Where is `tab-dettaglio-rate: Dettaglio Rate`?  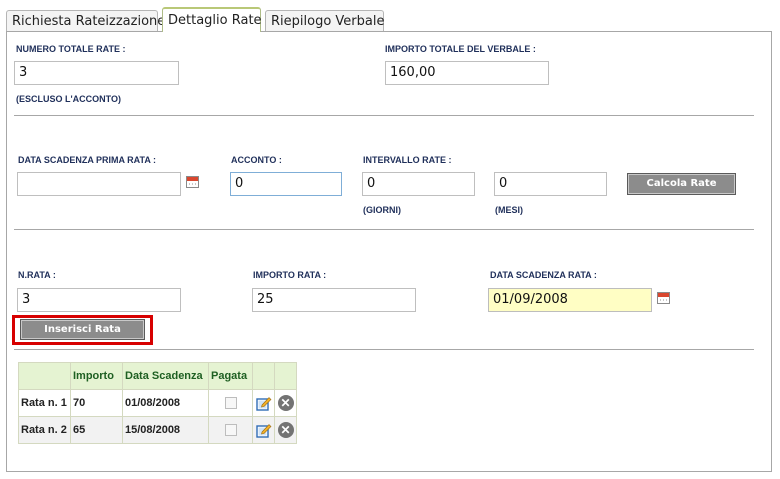
tab-dettaglio-rate: Dettaglio Rate is located at coordinates (212, 19).